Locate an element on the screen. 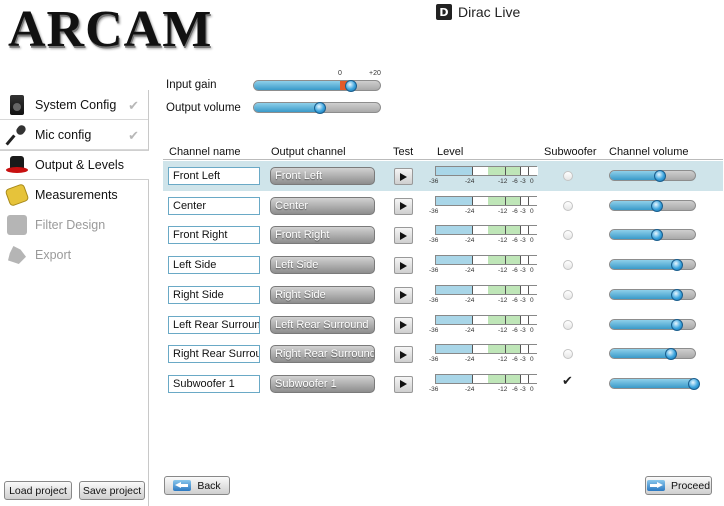 The height and width of the screenshot is (506, 724). channel-name-field: Front Right is located at coordinates (214, 235).